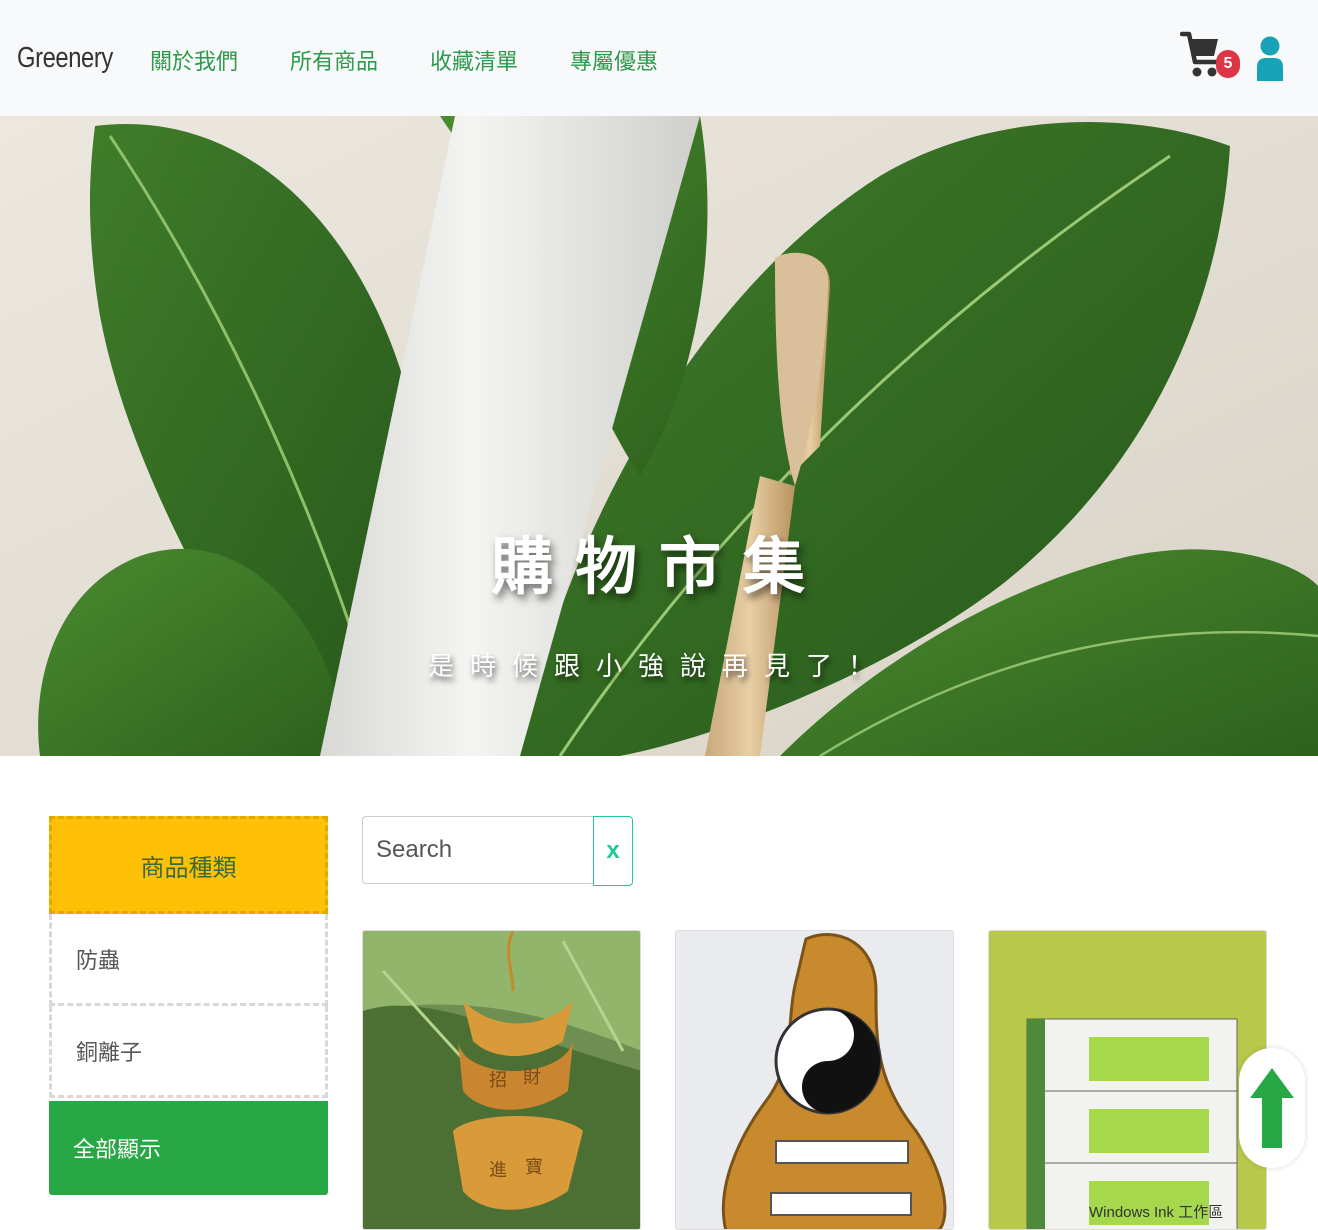 The width and height of the screenshot is (1318, 1230). I want to click on product-card: Windows Ink 工作區, so click(1127, 1080).